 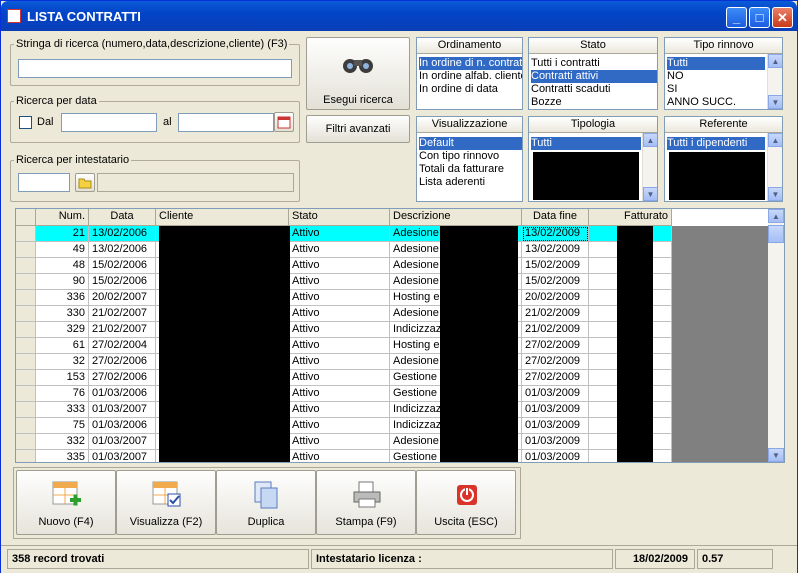 What do you see at coordinates (723, 73) in the screenshot?
I see `tipo-rinnovo-listbox: Tipo rinnovo Tutti NO SI ANNO SUCC. ▲ ▼` at bounding box center [723, 73].